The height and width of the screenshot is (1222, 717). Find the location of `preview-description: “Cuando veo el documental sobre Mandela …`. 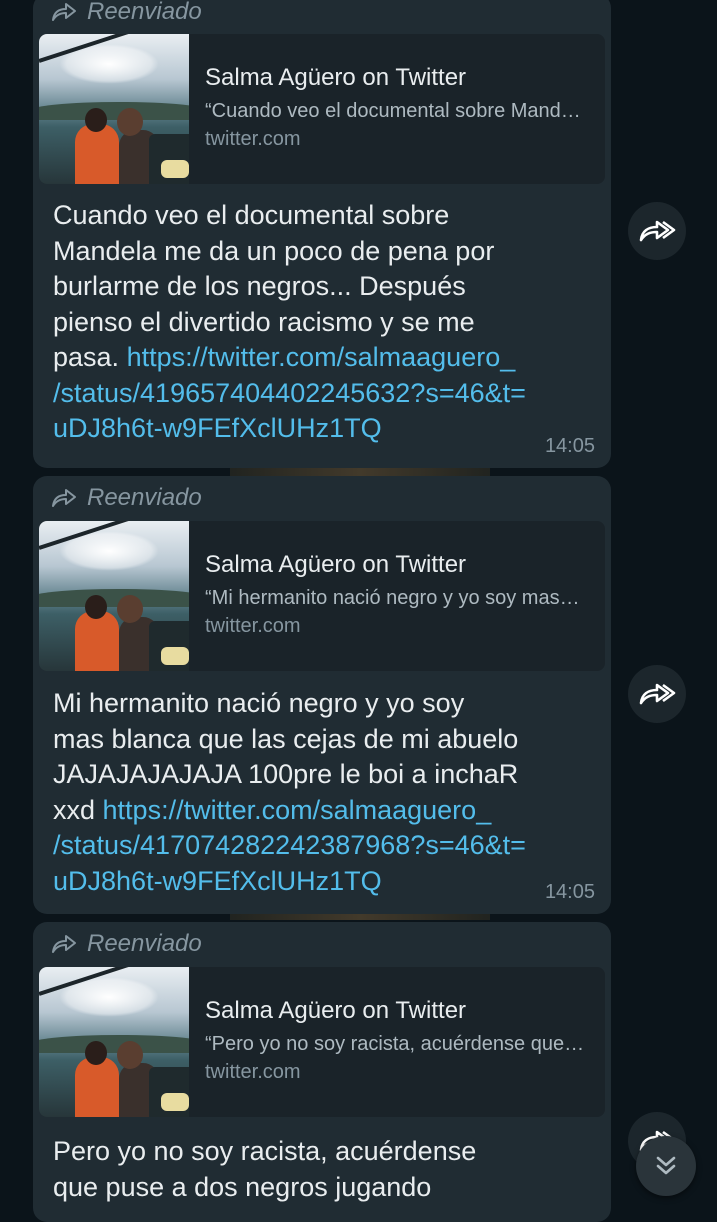

preview-description: “Cuando veo el documental sobre Mandela … is located at coordinates (395, 111).